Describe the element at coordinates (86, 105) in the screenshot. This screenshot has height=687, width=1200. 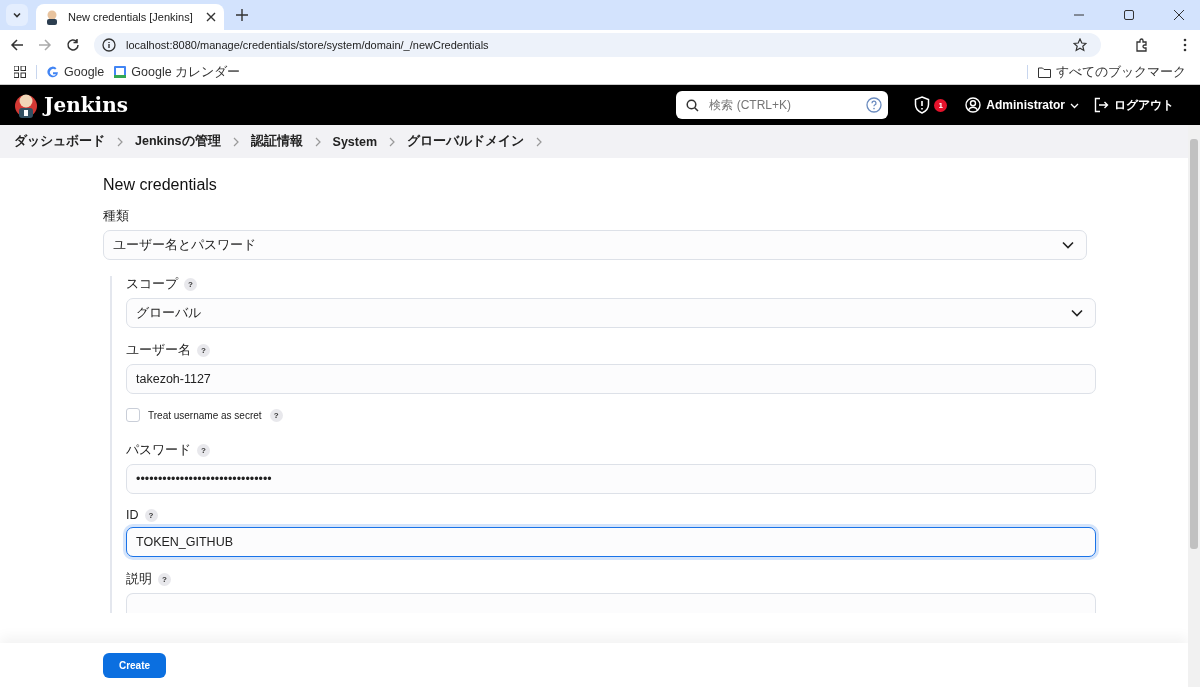
I see `jenkins-logo-text: Jenkins` at that location.